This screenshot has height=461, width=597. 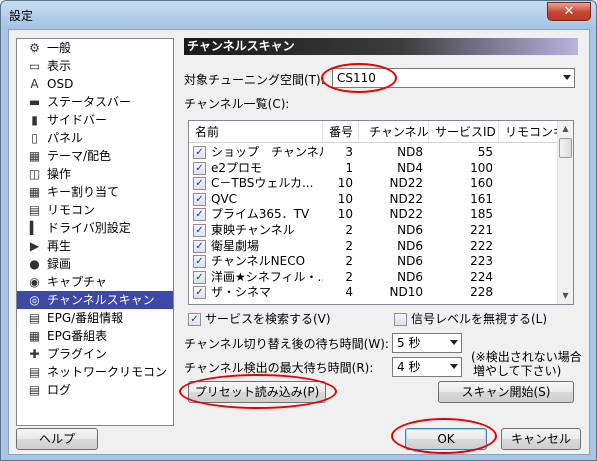 What do you see at coordinates (95, 66) in the screenshot?
I see `sidebar-item: ▭ 表示` at bounding box center [95, 66].